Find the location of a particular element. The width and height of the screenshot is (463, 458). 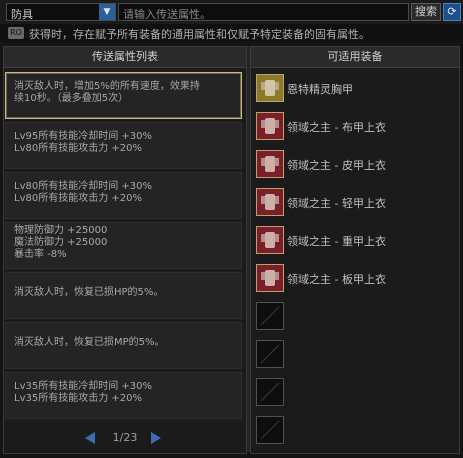

page-indicator: 1/23 is located at coordinates (125, 437).